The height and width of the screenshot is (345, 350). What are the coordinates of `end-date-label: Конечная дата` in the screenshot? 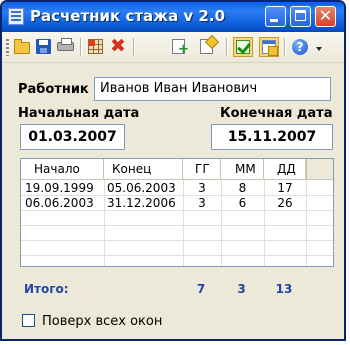 It's located at (276, 113).